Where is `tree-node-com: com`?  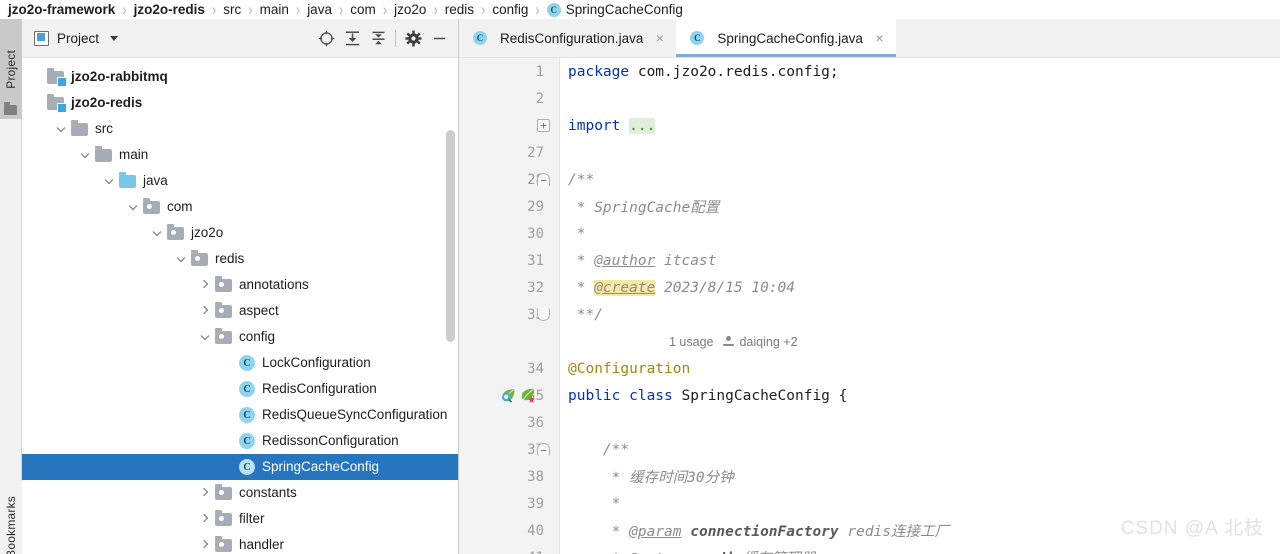 tree-node-com: com is located at coordinates (240, 207).